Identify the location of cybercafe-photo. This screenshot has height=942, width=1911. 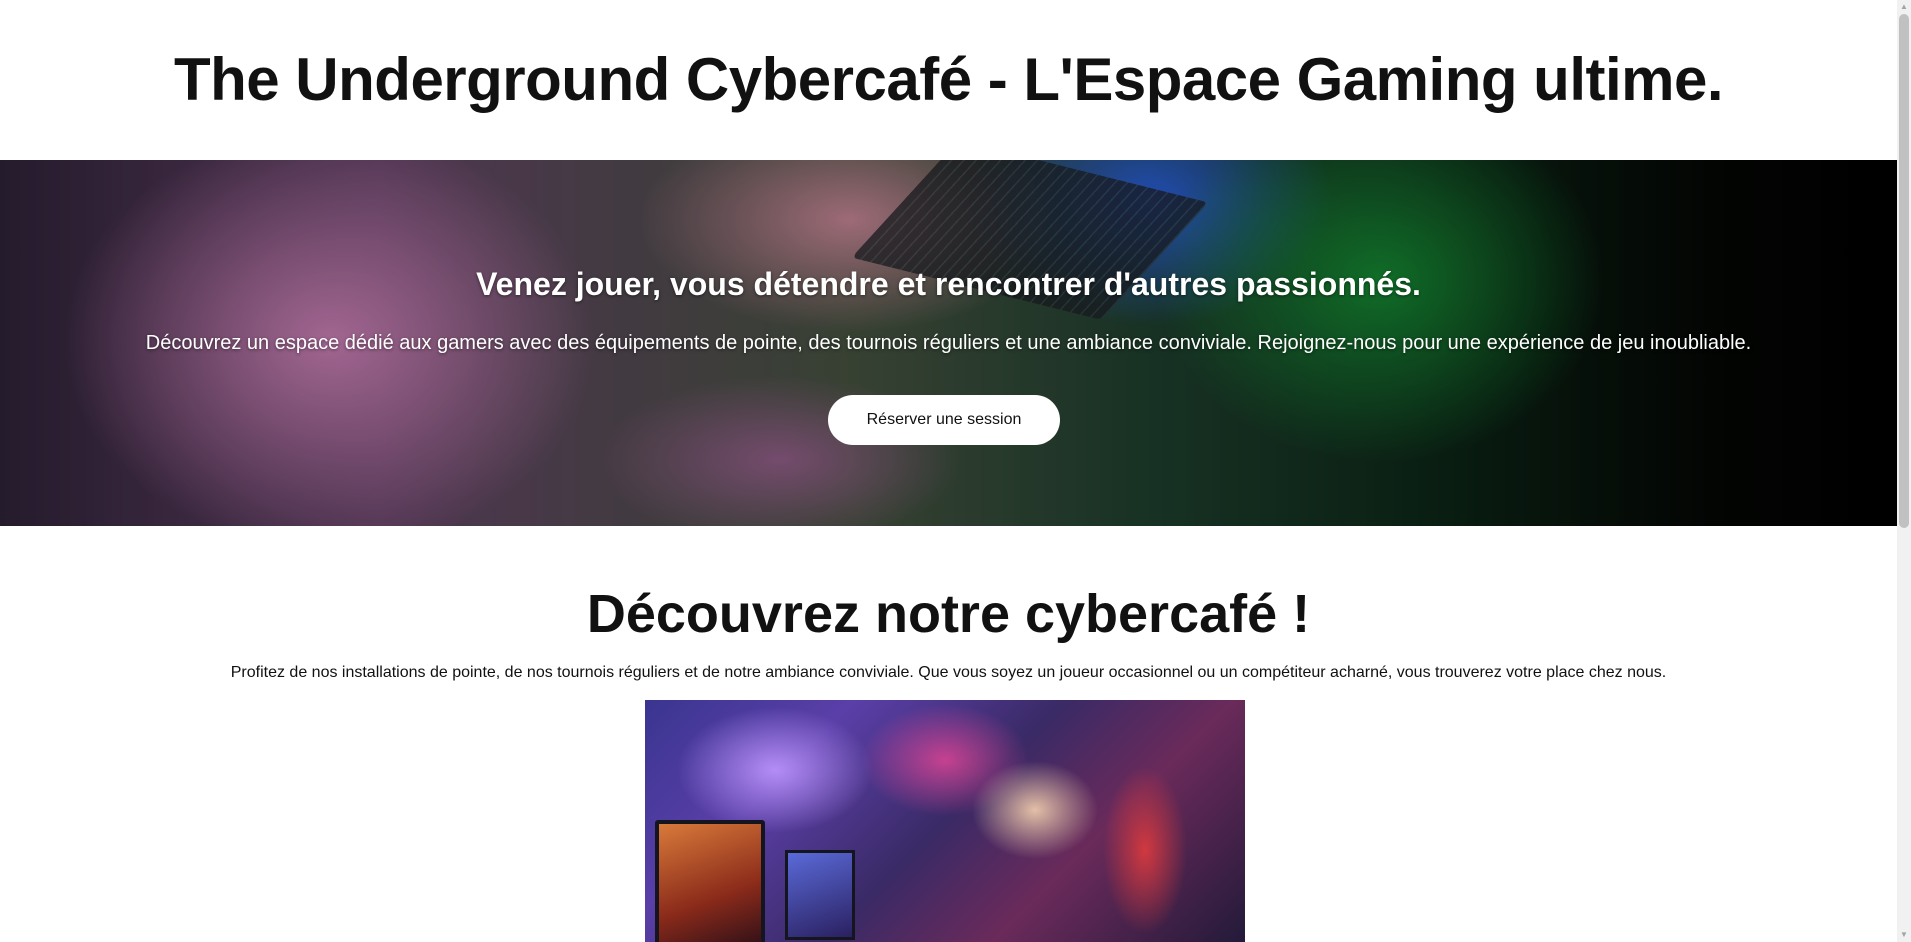
(945, 821).